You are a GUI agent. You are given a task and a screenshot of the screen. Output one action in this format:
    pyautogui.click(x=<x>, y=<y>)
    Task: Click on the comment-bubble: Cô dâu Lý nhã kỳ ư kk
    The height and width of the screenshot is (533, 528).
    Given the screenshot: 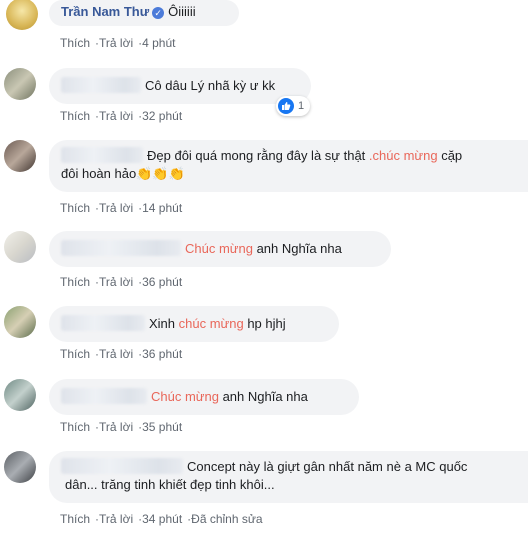 What is the action you would take?
    pyautogui.click(x=180, y=86)
    